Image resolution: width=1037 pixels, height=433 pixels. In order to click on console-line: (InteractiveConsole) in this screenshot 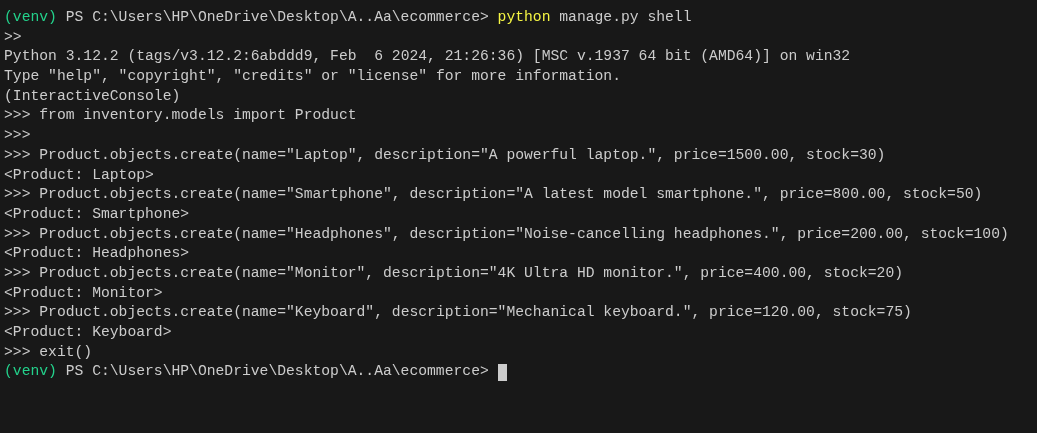, I will do `click(92, 96)`.